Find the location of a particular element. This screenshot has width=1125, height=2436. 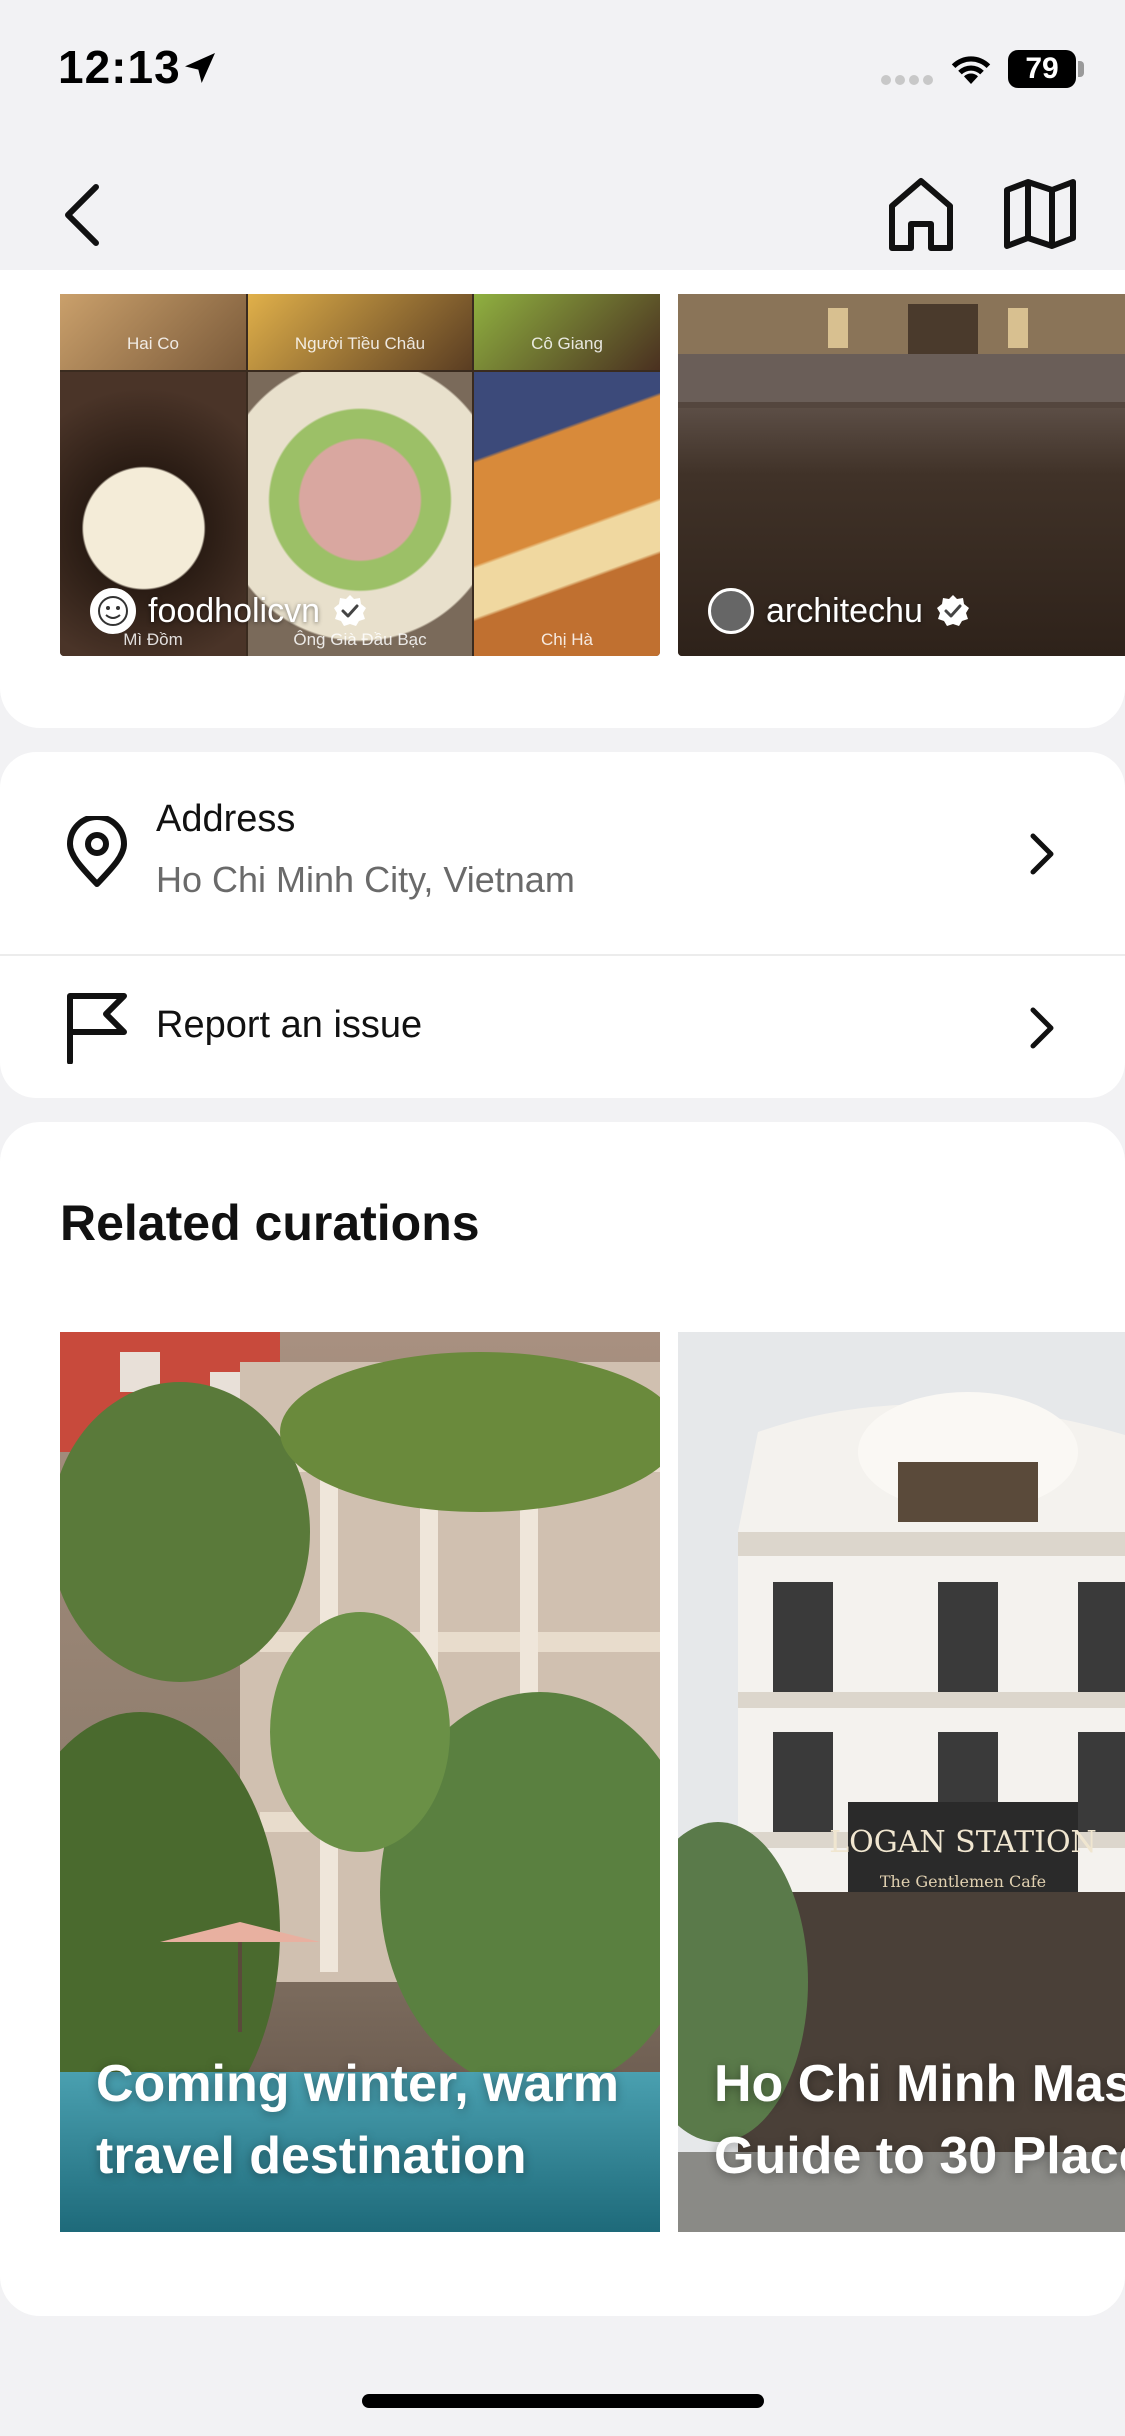

collage-label: Hai Co is located at coordinates (153, 343).